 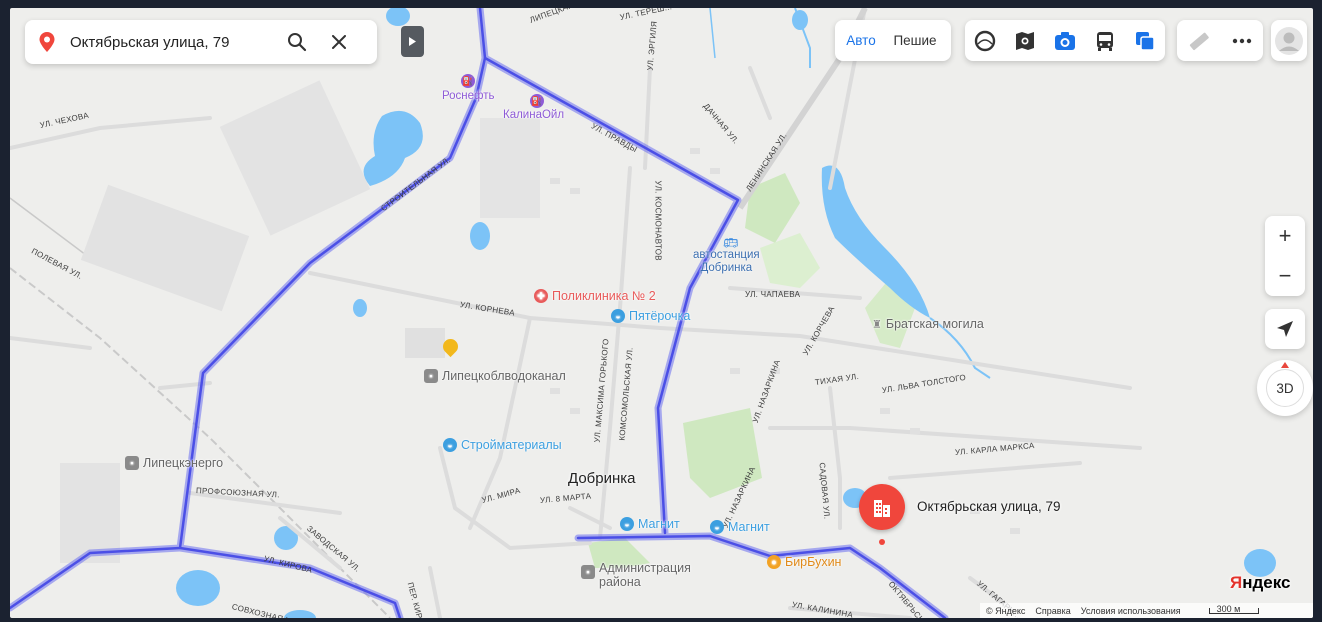 I want to click on lipetskoblvodokanal-label: Липецкоблводоканал, so click(x=504, y=376).